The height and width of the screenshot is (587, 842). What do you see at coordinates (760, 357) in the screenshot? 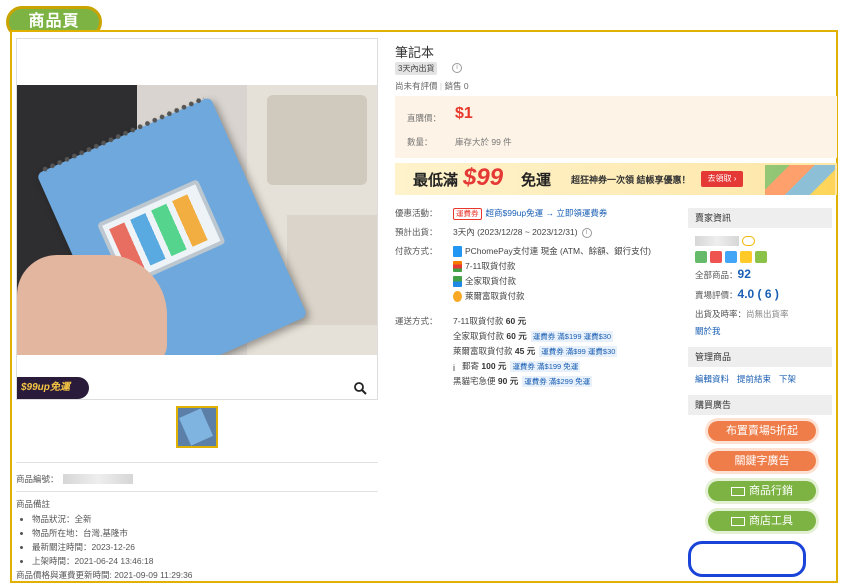
I see `manage-header: 管理商品` at bounding box center [760, 357].